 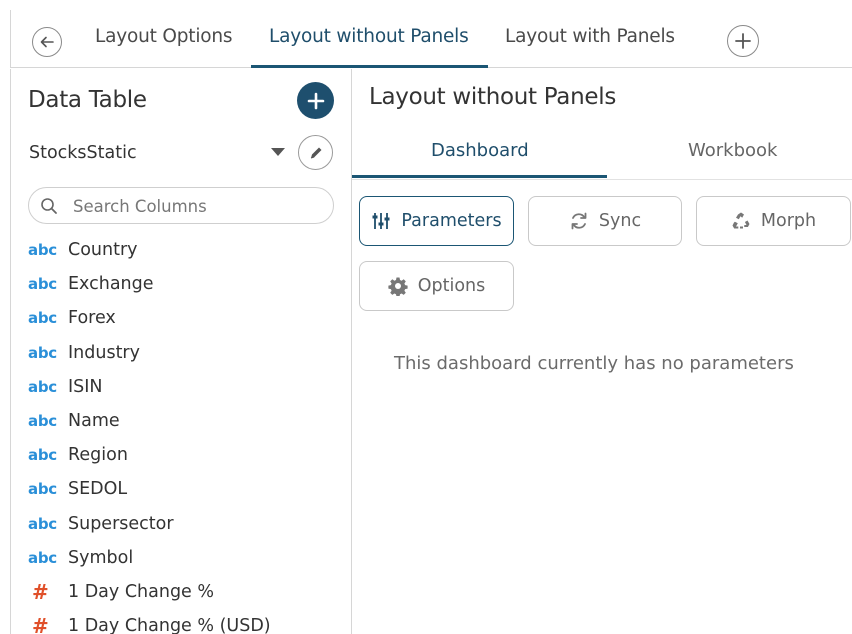 I want to click on column-name: ISIN, so click(x=85, y=386).